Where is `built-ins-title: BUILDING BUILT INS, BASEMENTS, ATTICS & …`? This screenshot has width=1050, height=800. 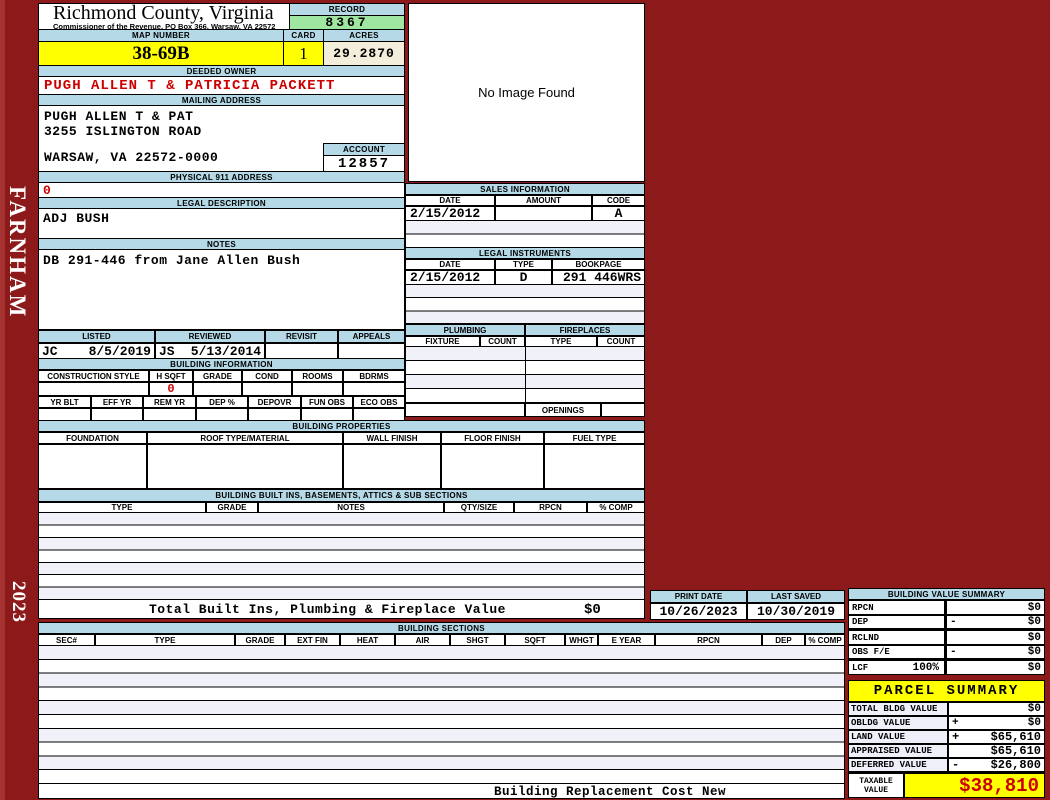 built-ins-title: BUILDING BUILT INS, BASEMENTS, ATTICS & … is located at coordinates (341, 495).